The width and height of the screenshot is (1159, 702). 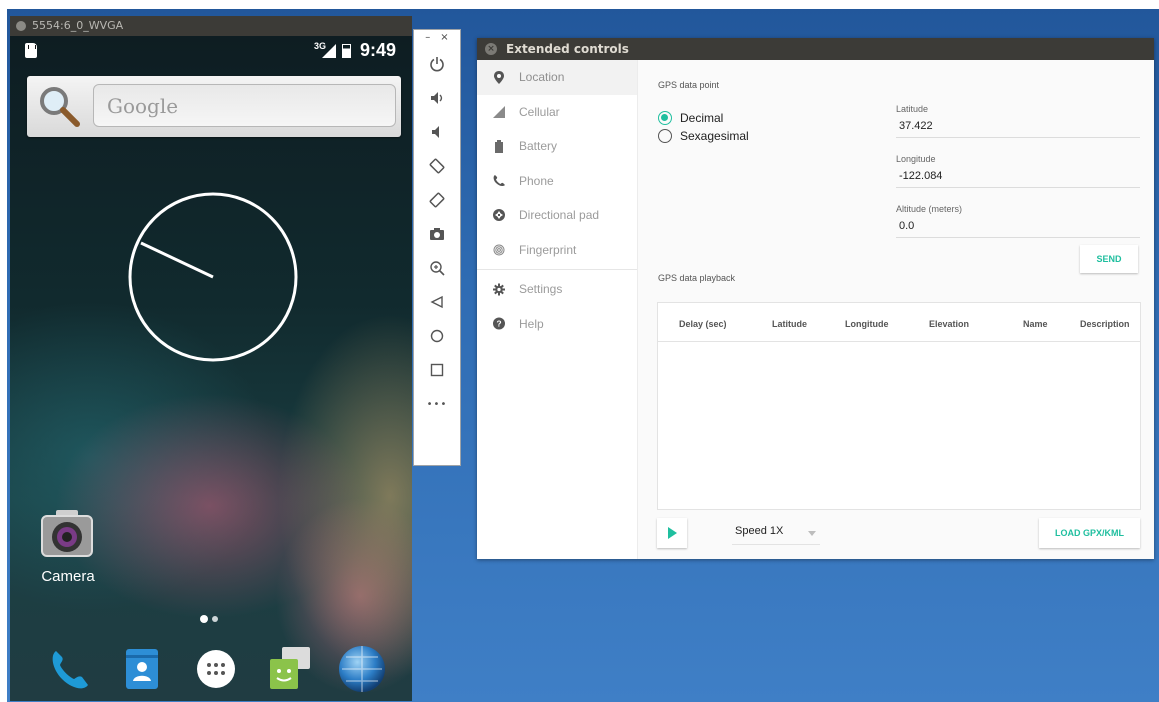 I want to click on nav-label: Settings, so click(x=541, y=289).